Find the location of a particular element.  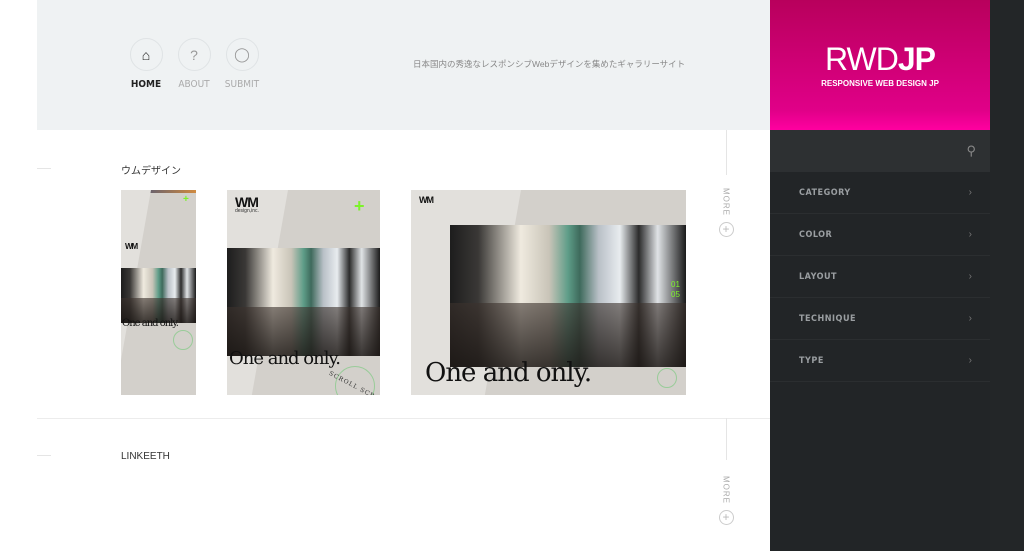

search-bar: ⚲ is located at coordinates (880, 151).